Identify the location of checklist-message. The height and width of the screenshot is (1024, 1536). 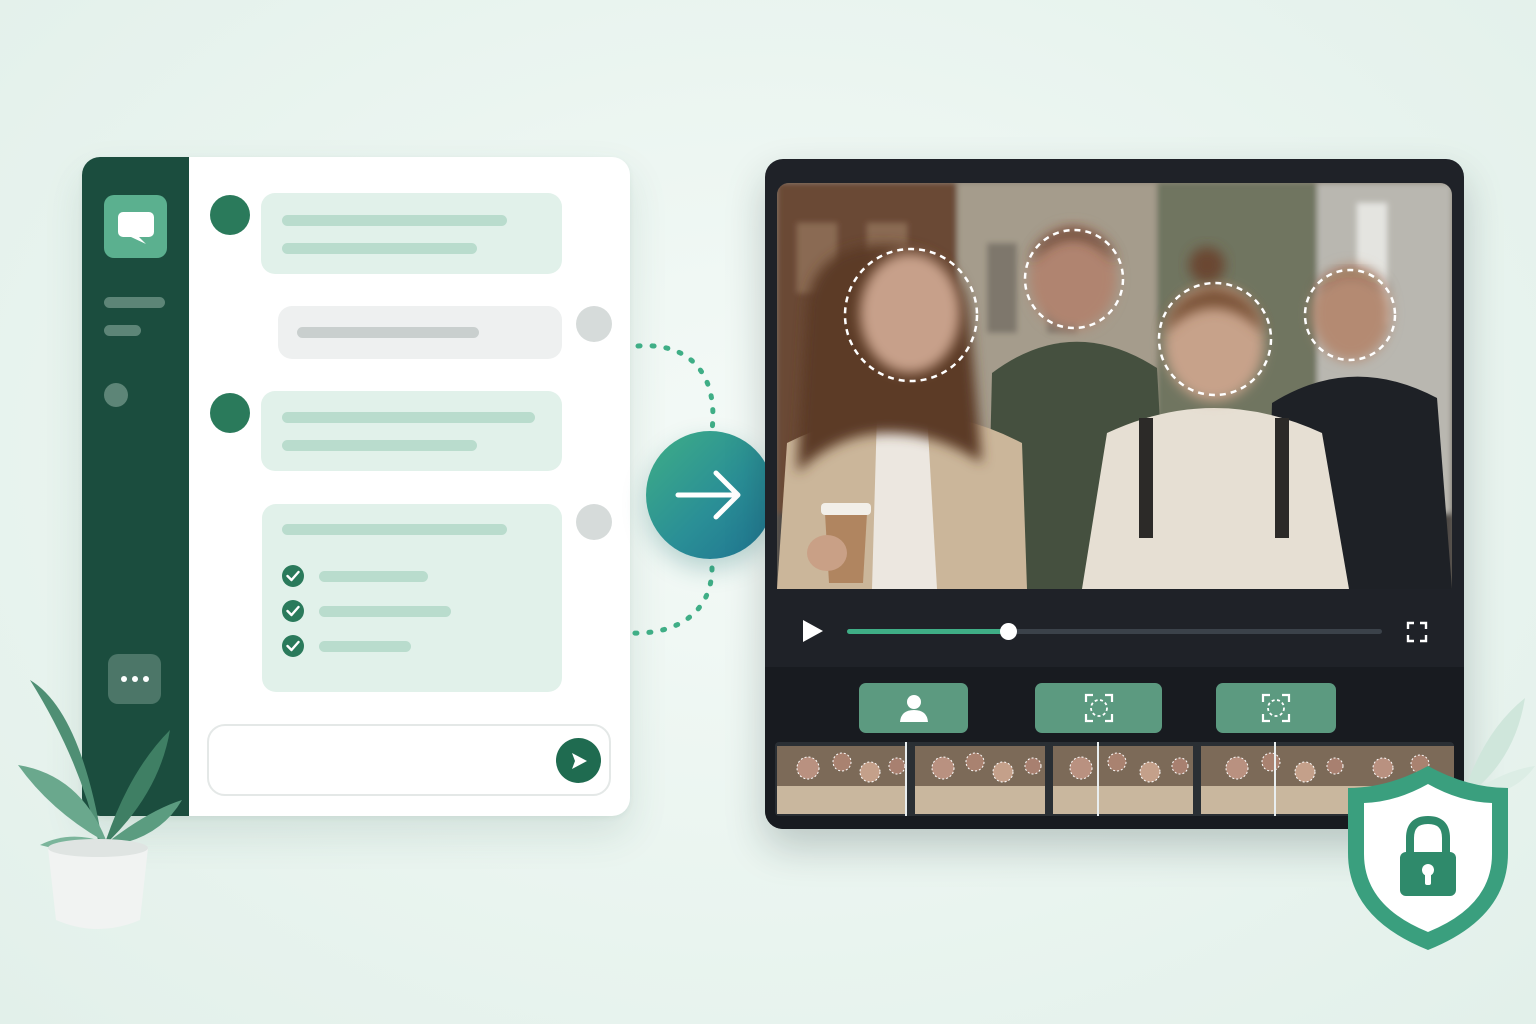
(412, 598).